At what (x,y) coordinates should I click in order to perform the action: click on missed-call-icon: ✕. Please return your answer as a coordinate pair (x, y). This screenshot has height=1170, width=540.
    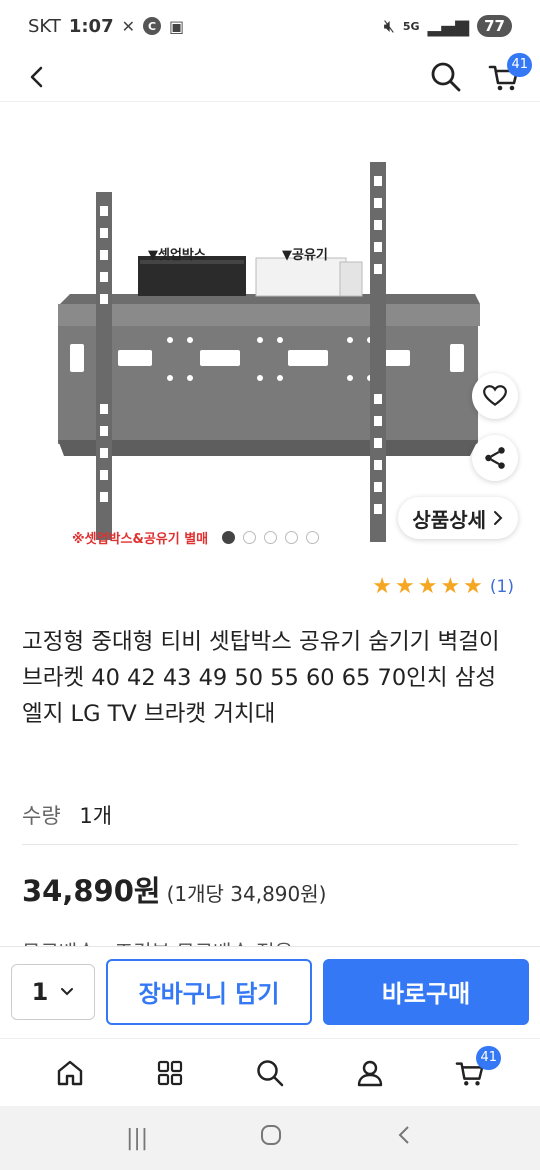
    Looking at the image, I should click on (128, 26).